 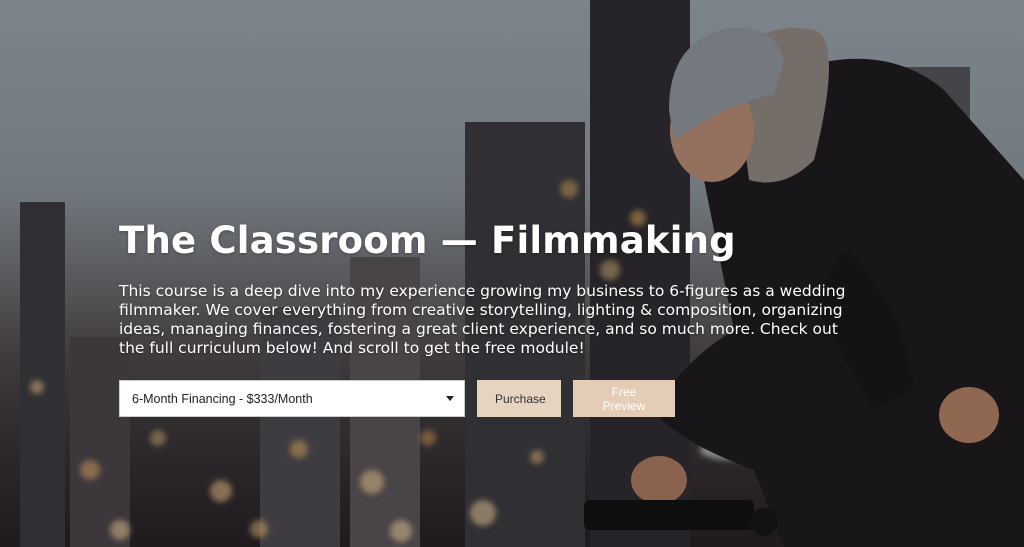 What do you see at coordinates (427, 240) in the screenshot?
I see `course-title: The Classroom — Filmmaking` at bounding box center [427, 240].